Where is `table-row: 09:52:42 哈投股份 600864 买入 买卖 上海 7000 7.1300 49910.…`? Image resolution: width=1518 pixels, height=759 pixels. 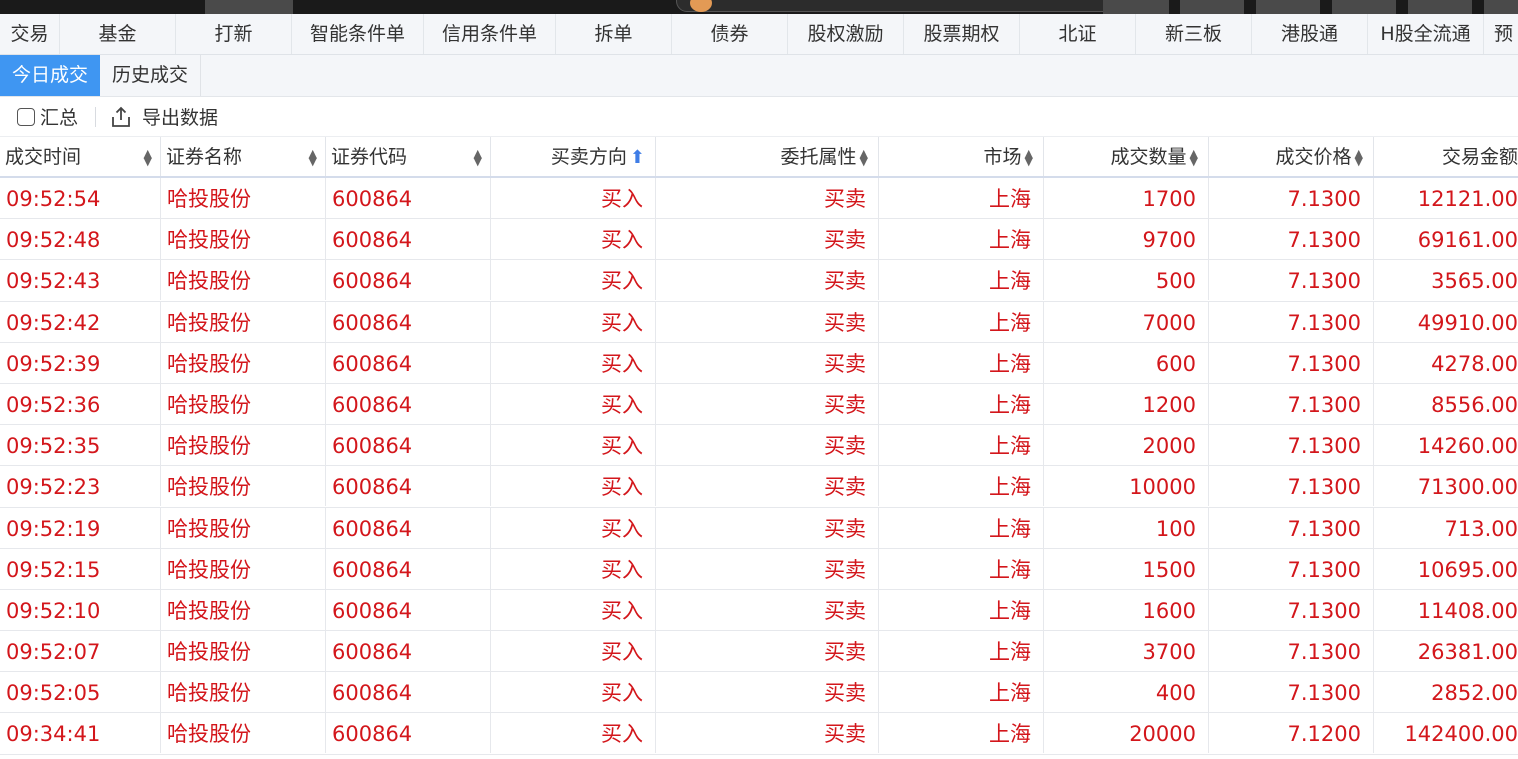 table-row: 09:52:42 哈投股份 600864 买入 买卖 上海 7000 7.1300 49910.… is located at coordinates (759, 322).